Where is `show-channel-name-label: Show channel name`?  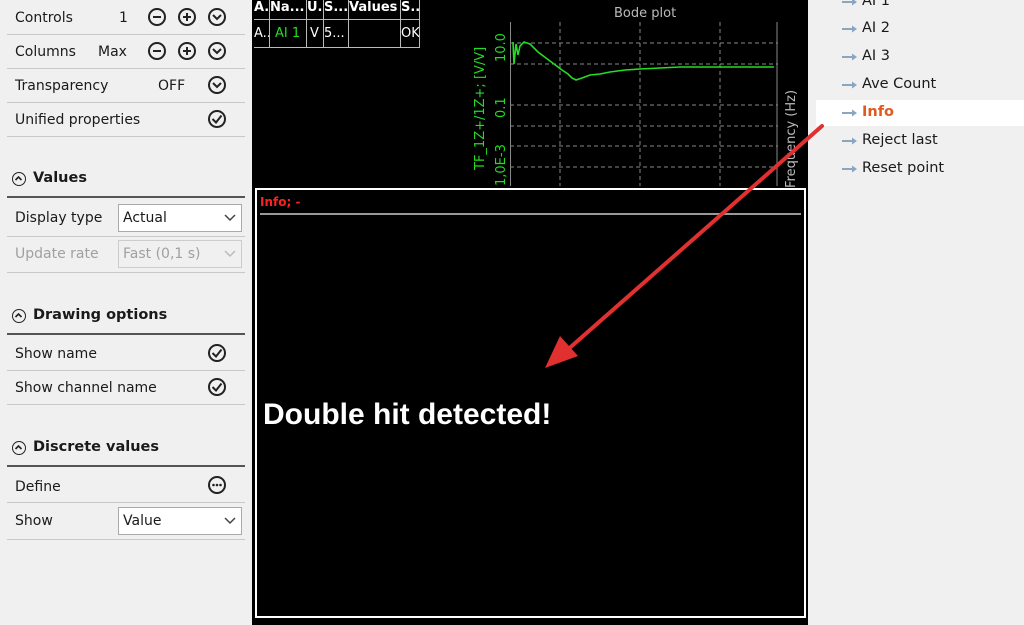
show-channel-name-label: Show channel name is located at coordinates (86, 388).